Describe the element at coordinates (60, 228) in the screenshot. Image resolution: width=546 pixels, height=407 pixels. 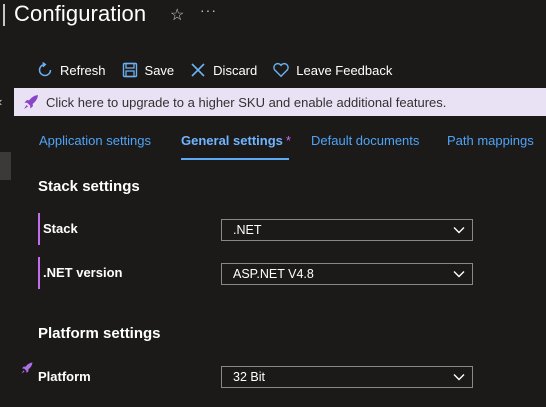
I see `stack-label: Stack` at that location.